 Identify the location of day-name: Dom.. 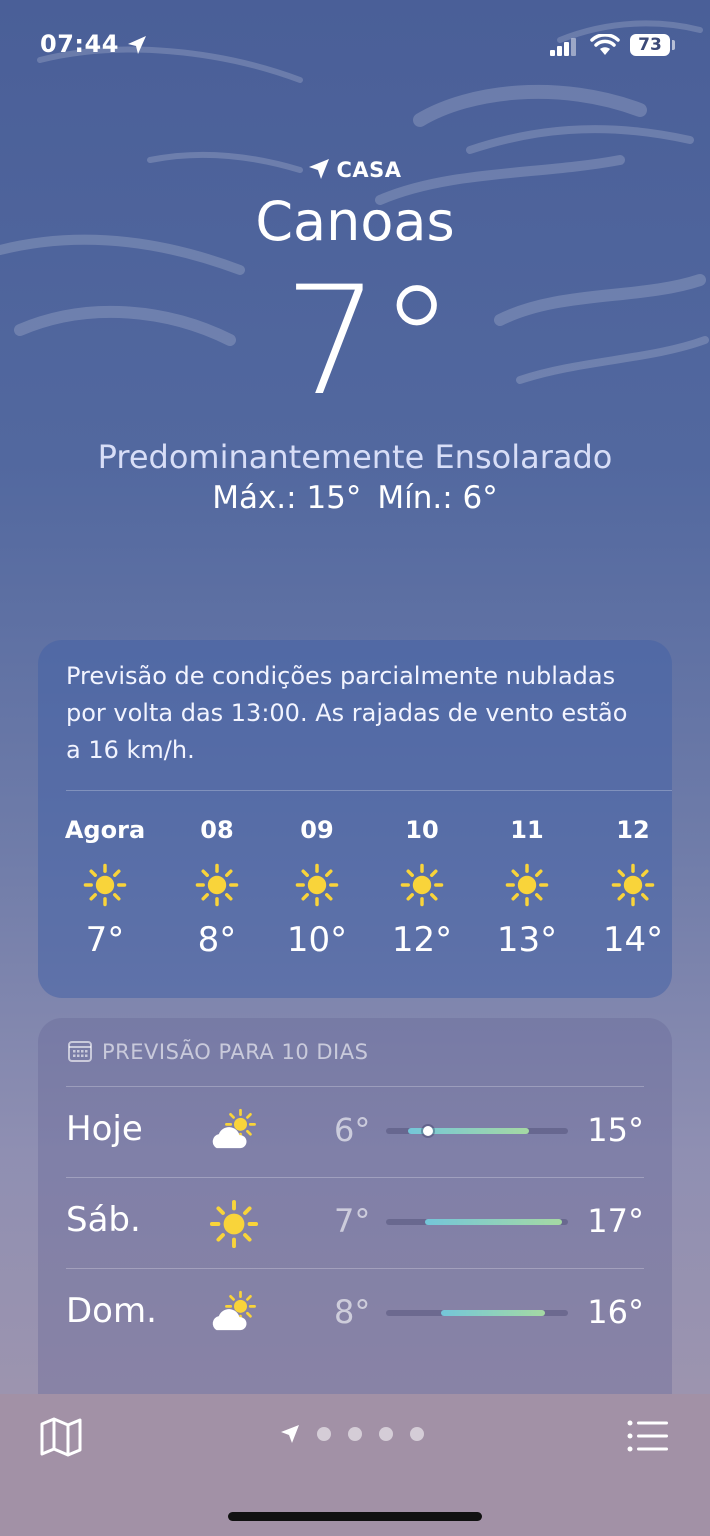
(111, 1311).